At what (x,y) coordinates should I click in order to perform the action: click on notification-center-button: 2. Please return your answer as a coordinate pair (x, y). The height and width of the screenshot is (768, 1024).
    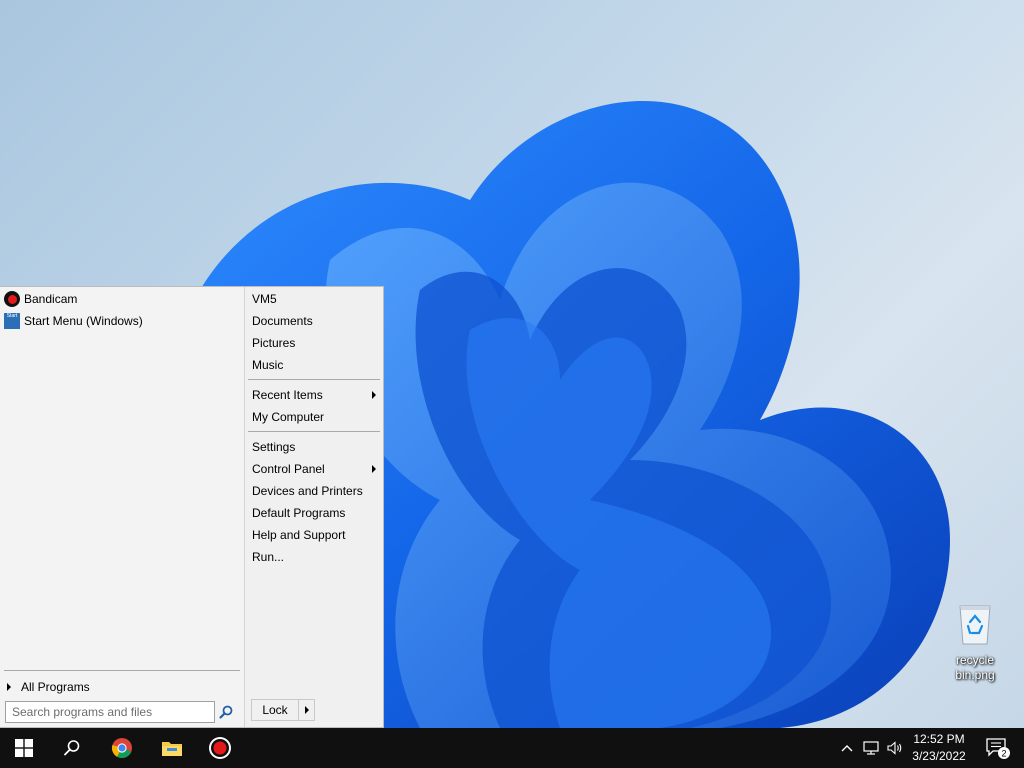
    Looking at the image, I should click on (998, 748).